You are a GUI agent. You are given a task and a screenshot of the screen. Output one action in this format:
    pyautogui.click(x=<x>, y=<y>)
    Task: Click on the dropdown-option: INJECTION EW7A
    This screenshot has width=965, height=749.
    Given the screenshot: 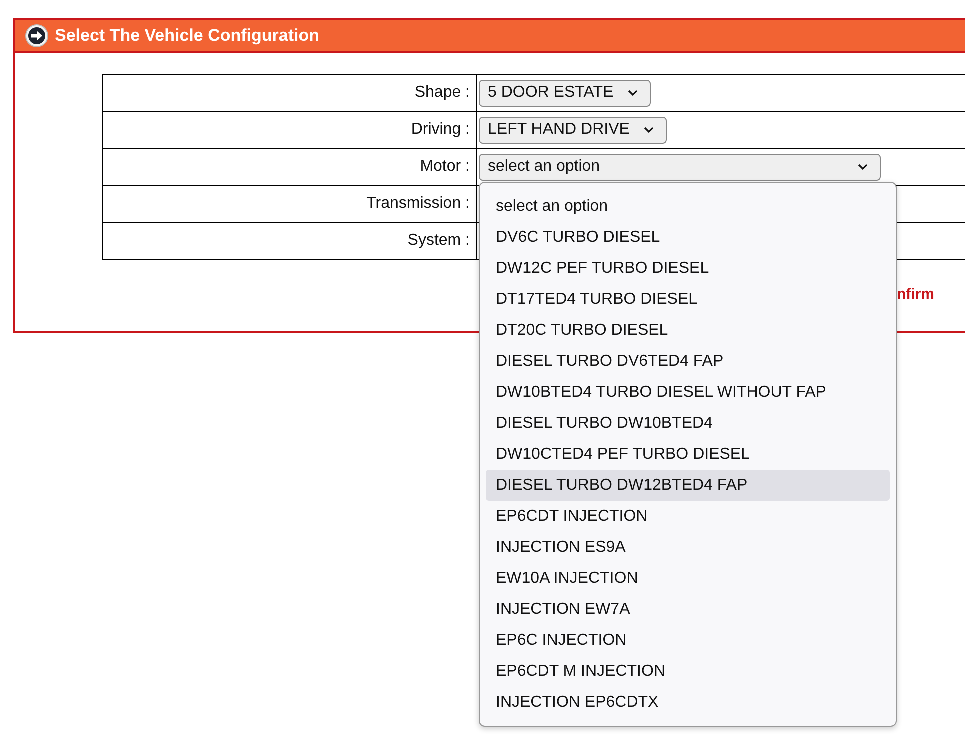 What is the action you would take?
    pyautogui.click(x=688, y=609)
    